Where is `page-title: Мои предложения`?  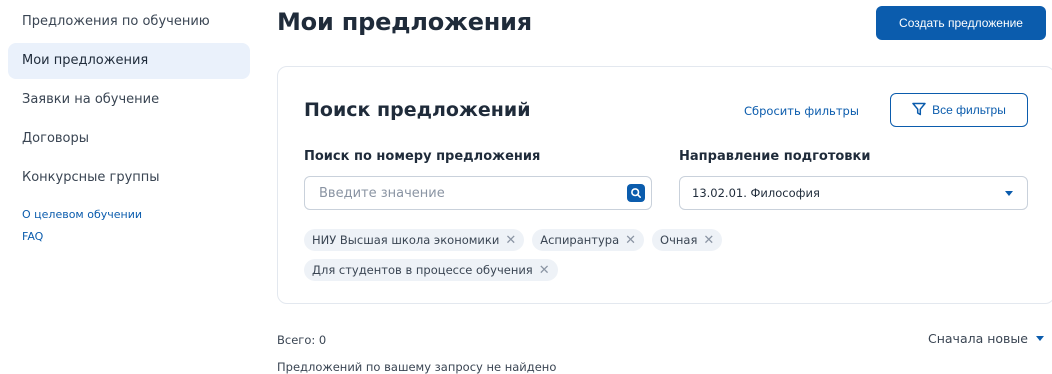
page-title: Мои предложения is located at coordinates (405, 22).